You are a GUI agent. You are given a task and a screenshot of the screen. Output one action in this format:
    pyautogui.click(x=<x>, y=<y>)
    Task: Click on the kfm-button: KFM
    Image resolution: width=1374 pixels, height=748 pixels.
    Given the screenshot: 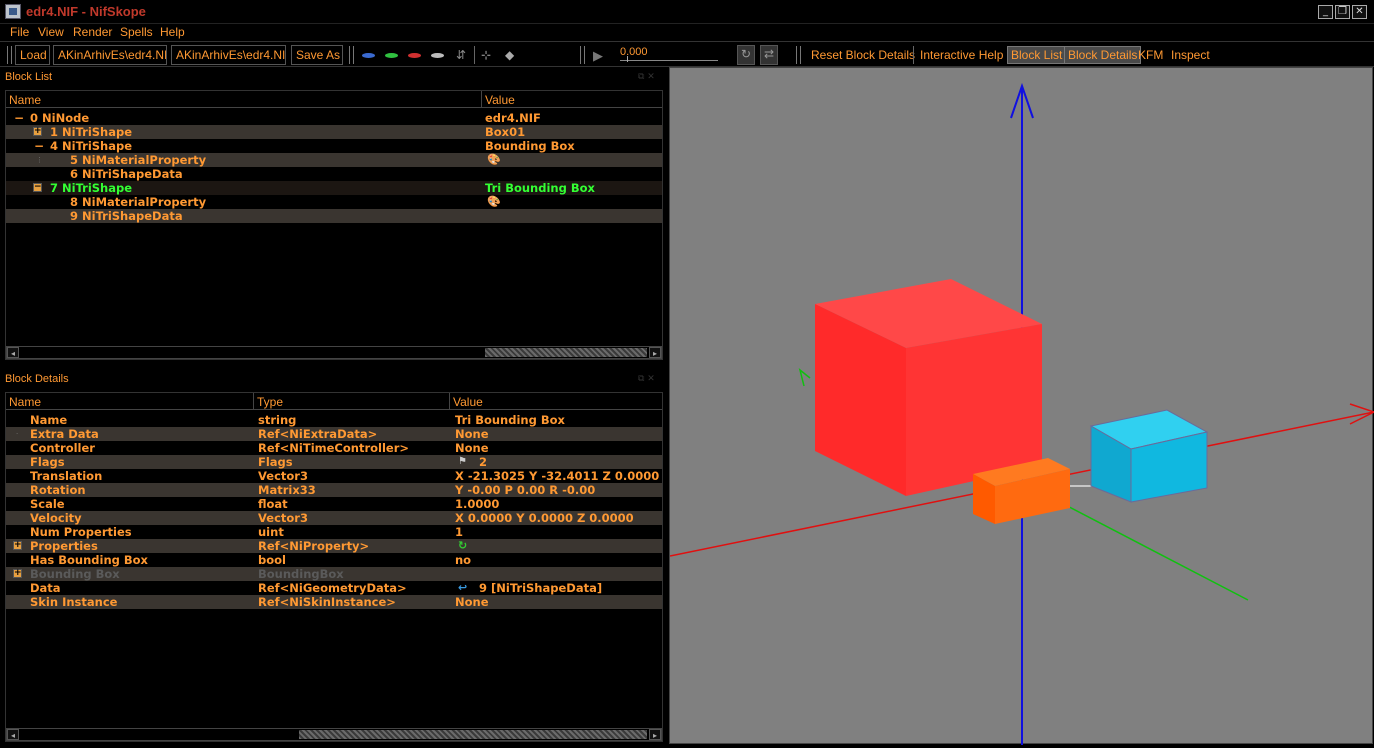 What is the action you would take?
    pyautogui.click(x=1150, y=55)
    